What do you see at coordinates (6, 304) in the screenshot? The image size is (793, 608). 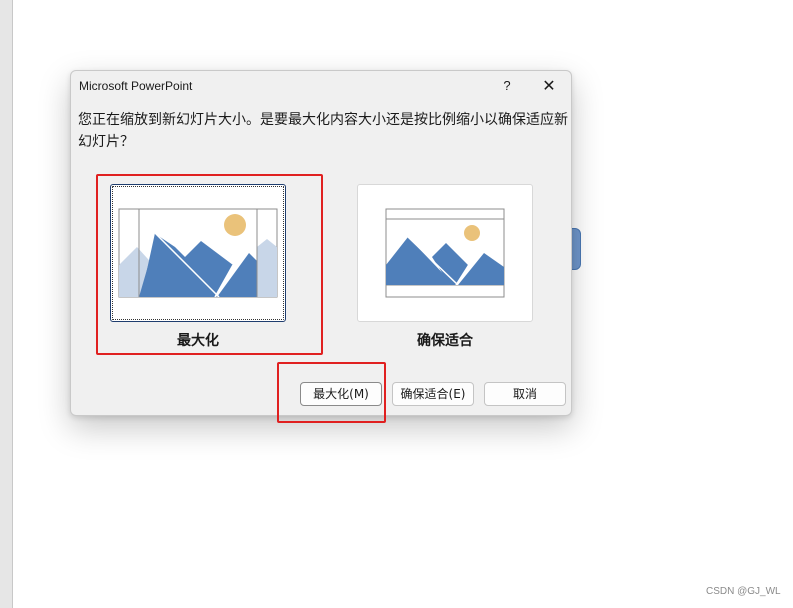 I see `slide-panel-edge` at bounding box center [6, 304].